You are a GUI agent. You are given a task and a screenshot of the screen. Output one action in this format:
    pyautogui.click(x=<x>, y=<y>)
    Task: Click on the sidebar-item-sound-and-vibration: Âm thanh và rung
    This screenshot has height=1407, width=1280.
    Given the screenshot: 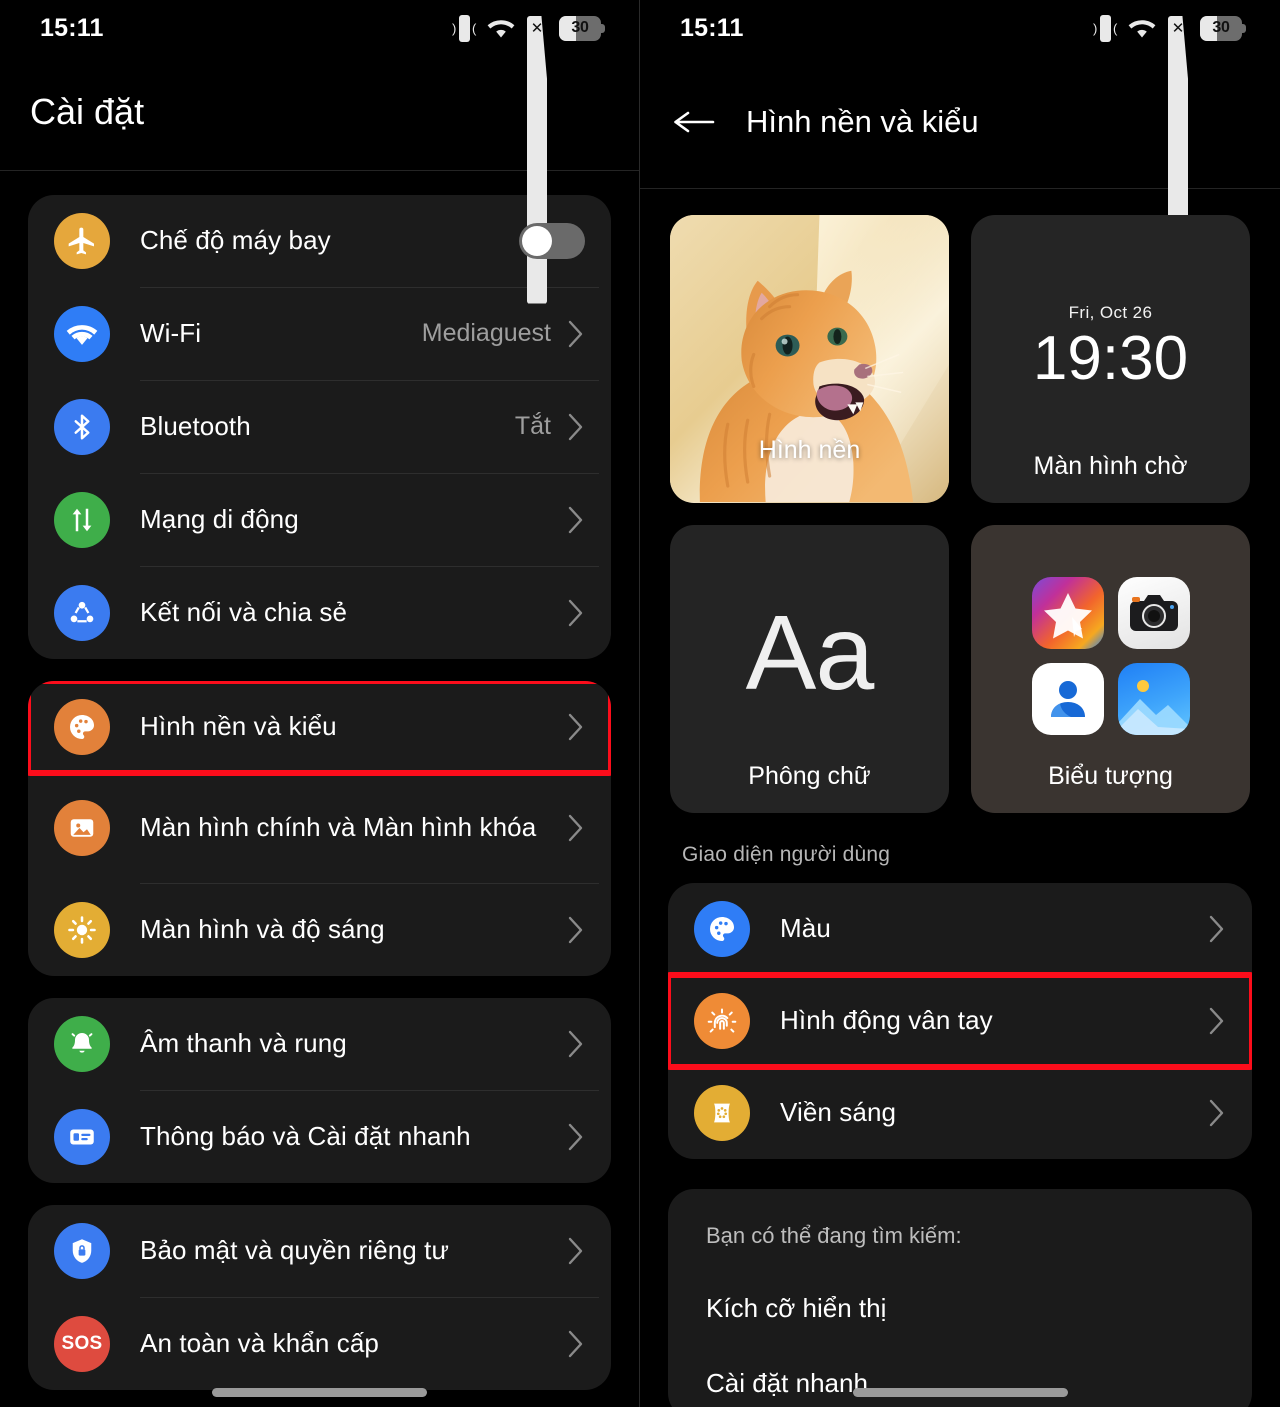 What is the action you would take?
    pyautogui.click(x=319, y=1044)
    